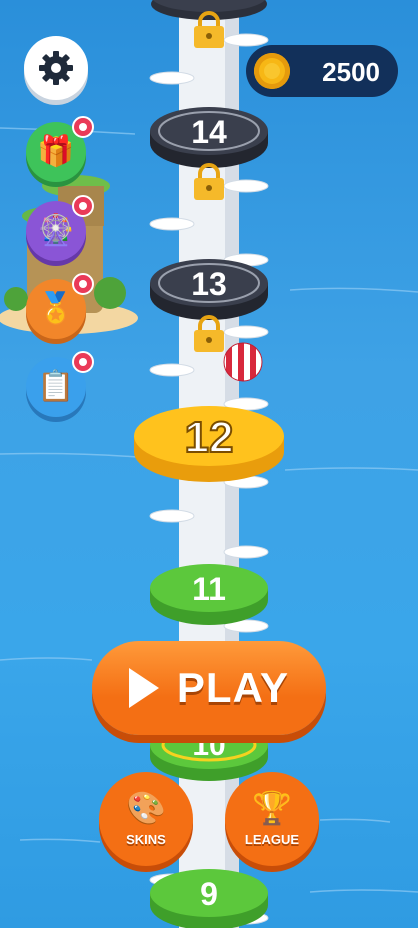 The height and width of the screenshot is (928, 418). Describe the element at coordinates (233, 687) in the screenshot. I see `play-label: PLAY` at that location.